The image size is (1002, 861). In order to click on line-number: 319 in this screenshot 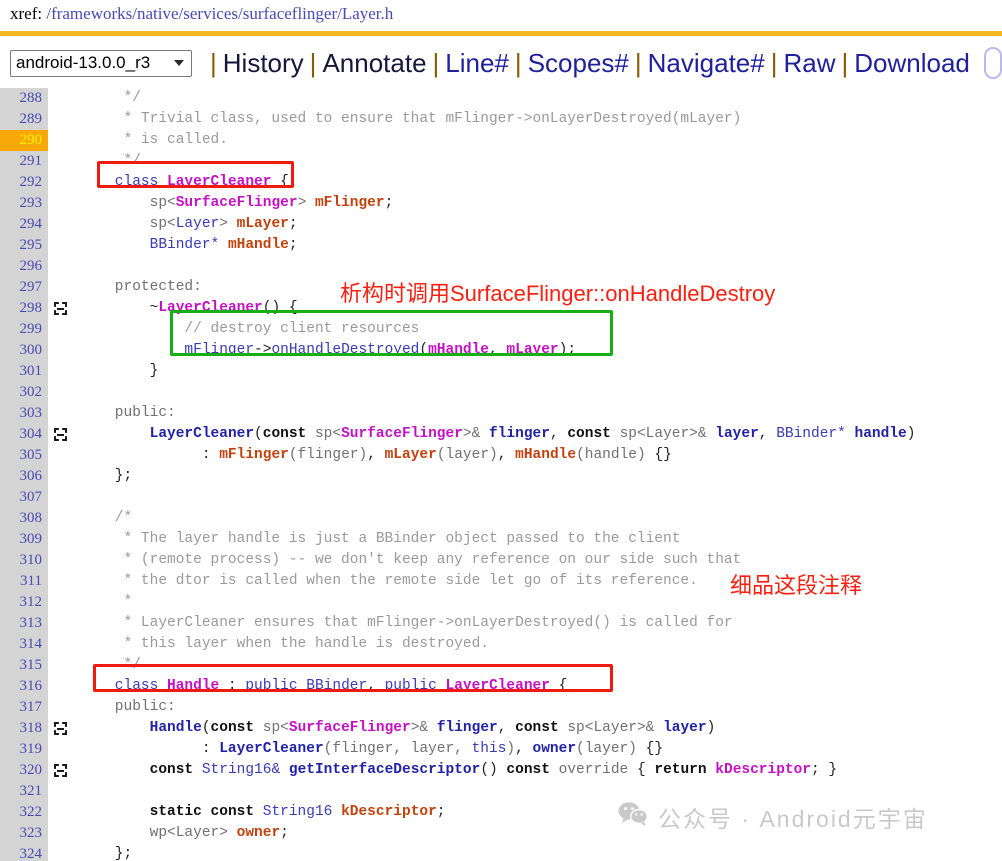, I will do `click(24, 749)`.